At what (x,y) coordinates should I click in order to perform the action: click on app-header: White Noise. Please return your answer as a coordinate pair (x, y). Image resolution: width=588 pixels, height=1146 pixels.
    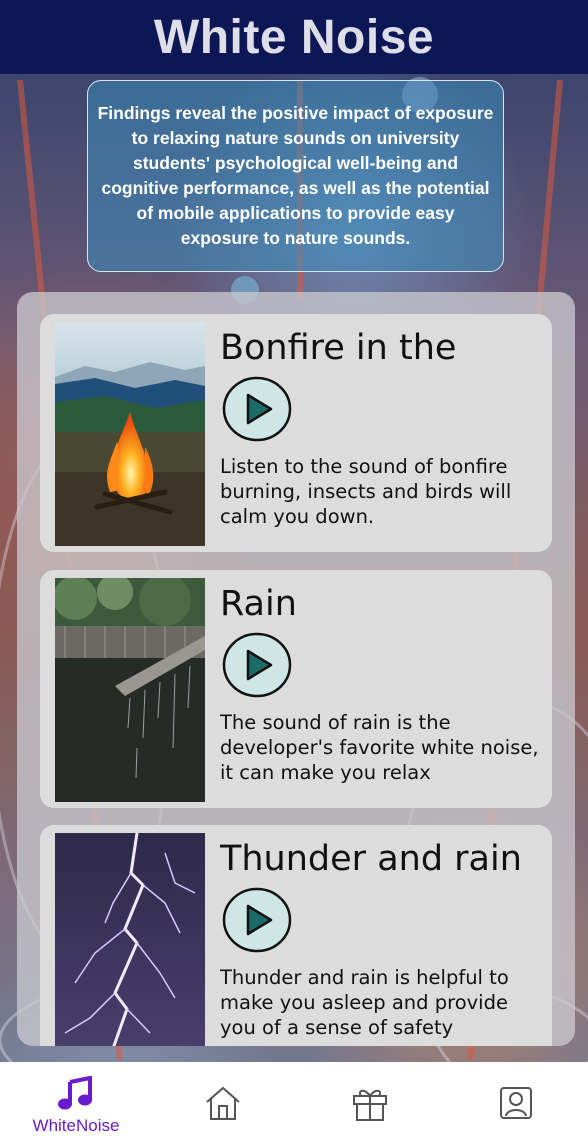
    Looking at the image, I should click on (294, 37).